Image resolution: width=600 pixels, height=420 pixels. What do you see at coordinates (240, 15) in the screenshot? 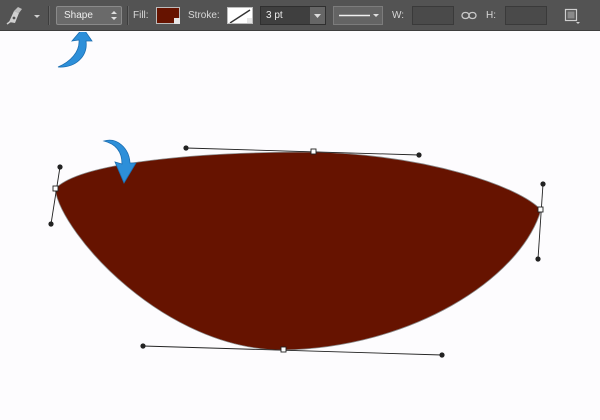
I see `stroke-color-swatch` at bounding box center [240, 15].